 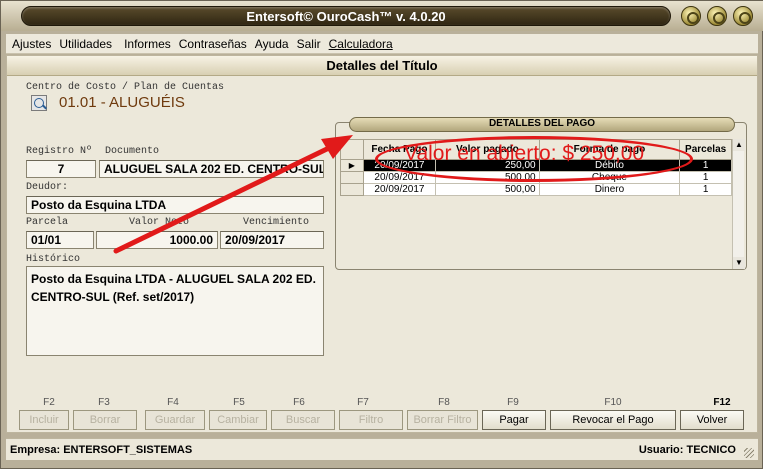 What do you see at coordinates (299, 402) in the screenshot?
I see `fkey-f6: F6` at bounding box center [299, 402].